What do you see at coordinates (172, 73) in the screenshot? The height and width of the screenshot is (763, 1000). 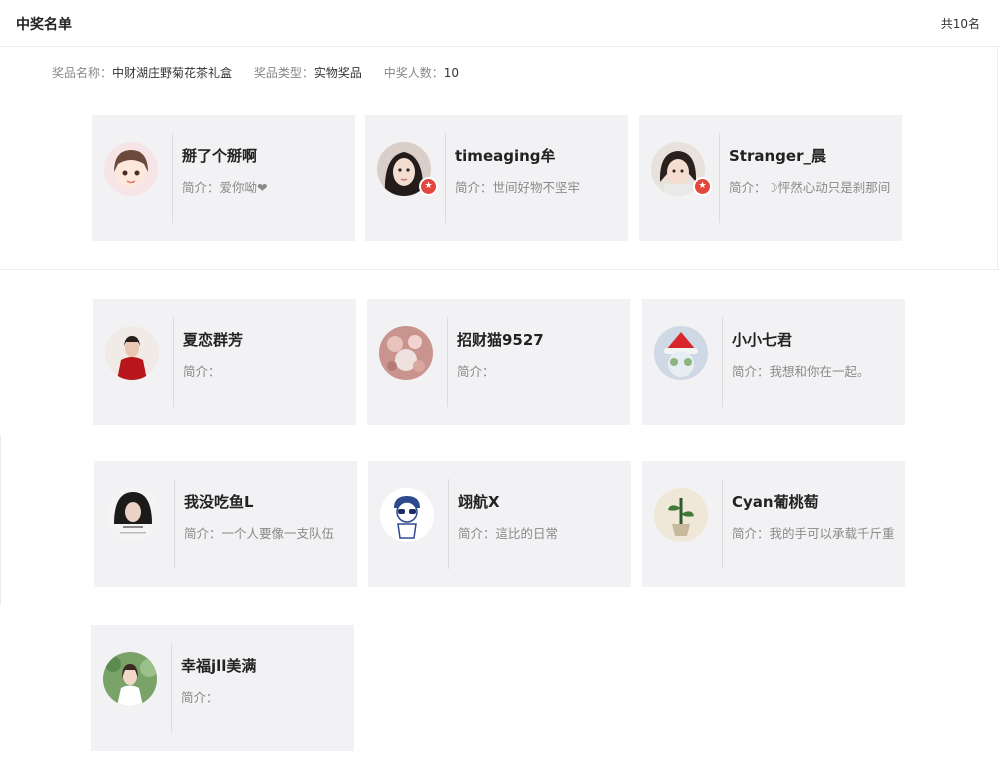 I see `prize-name-value: 中财湖庄野菊花茶礼盒` at bounding box center [172, 73].